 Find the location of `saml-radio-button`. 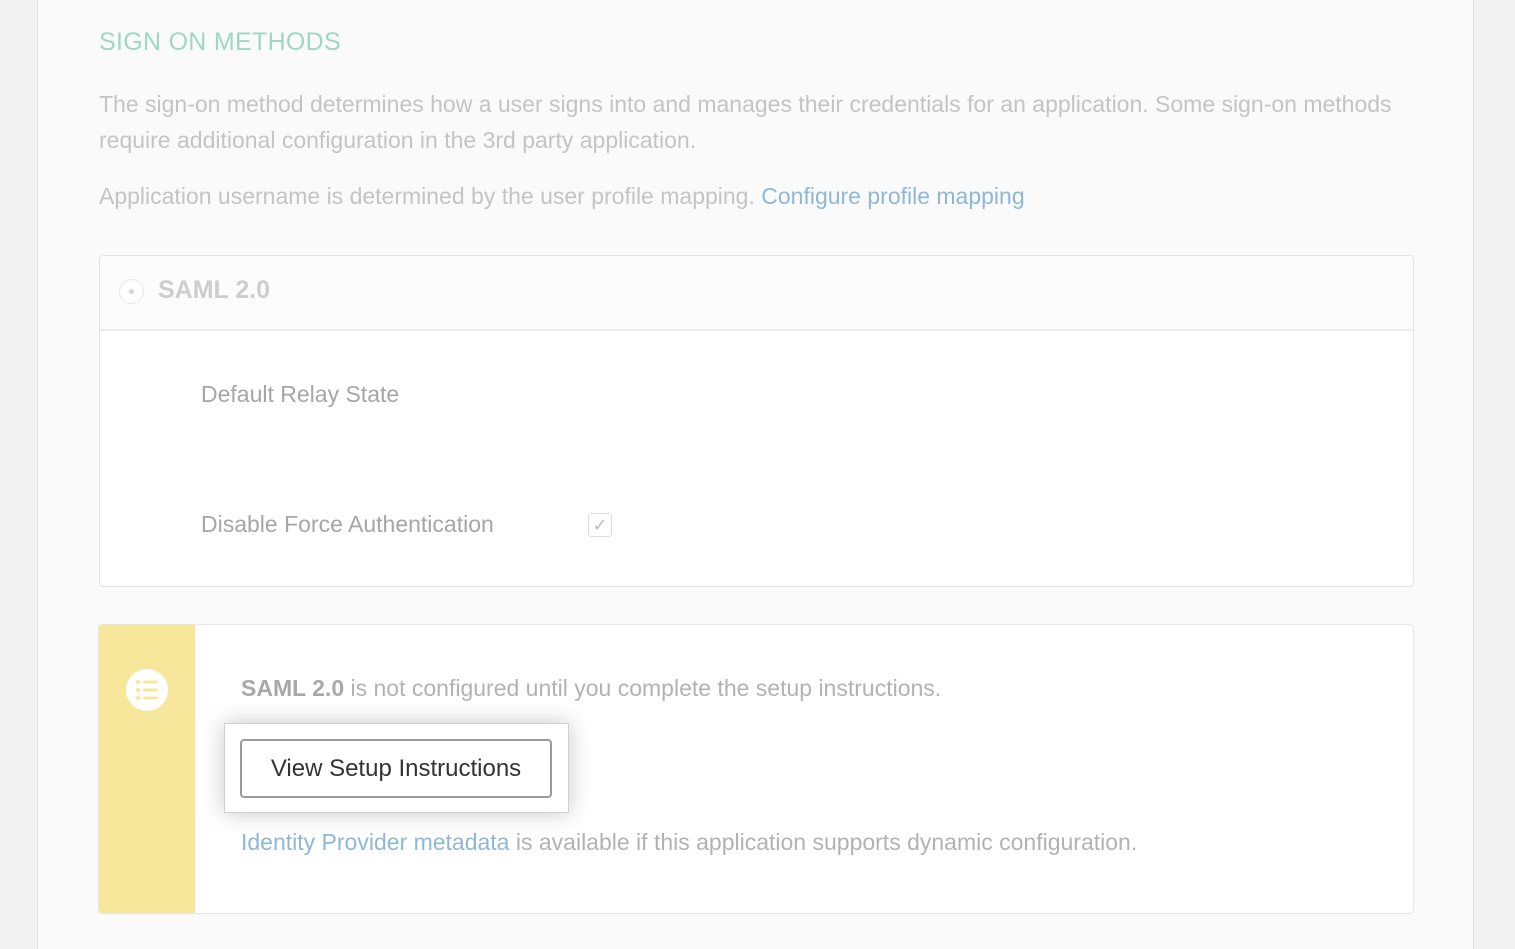

saml-radio-button is located at coordinates (131, 291).